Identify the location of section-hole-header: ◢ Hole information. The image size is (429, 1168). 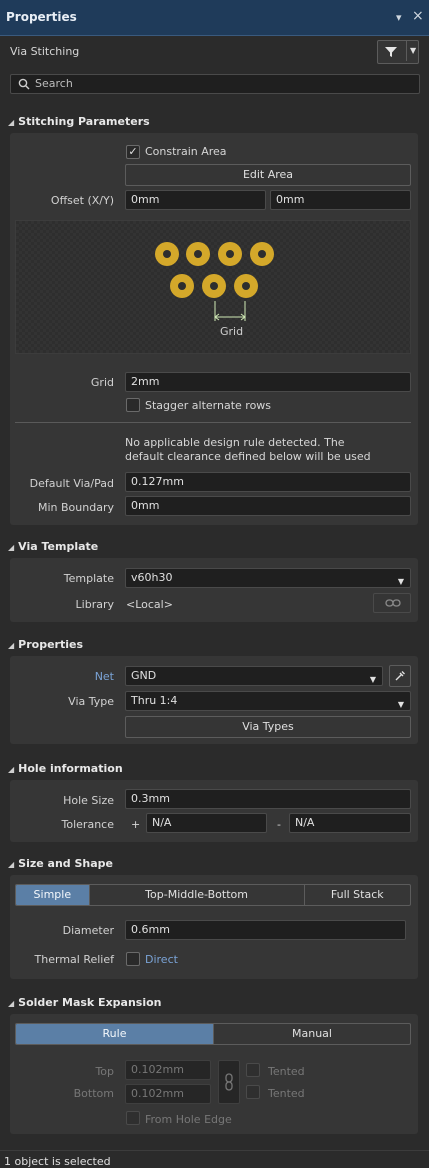
(65, 768).